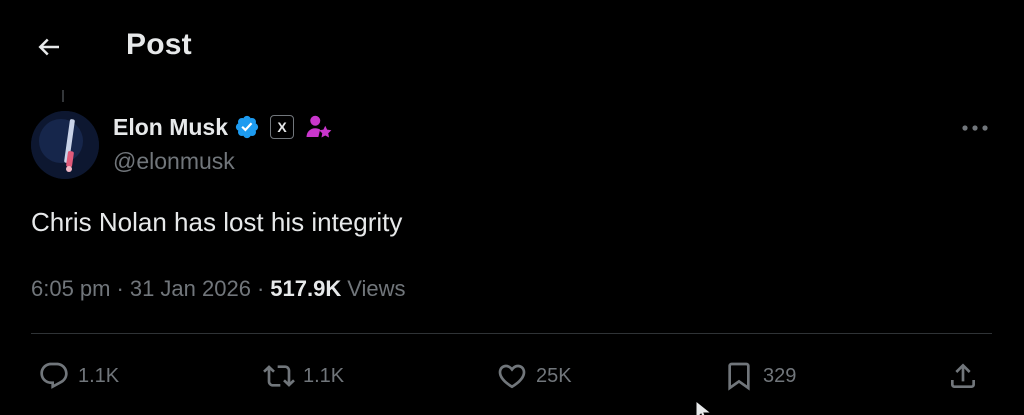 Image resolution: width=1024 pixels, height=415 pixels. What do you see at coordinates (554, 375) in the screenshot?
I see `like-count: 25K` at bounding box center [554, 375].